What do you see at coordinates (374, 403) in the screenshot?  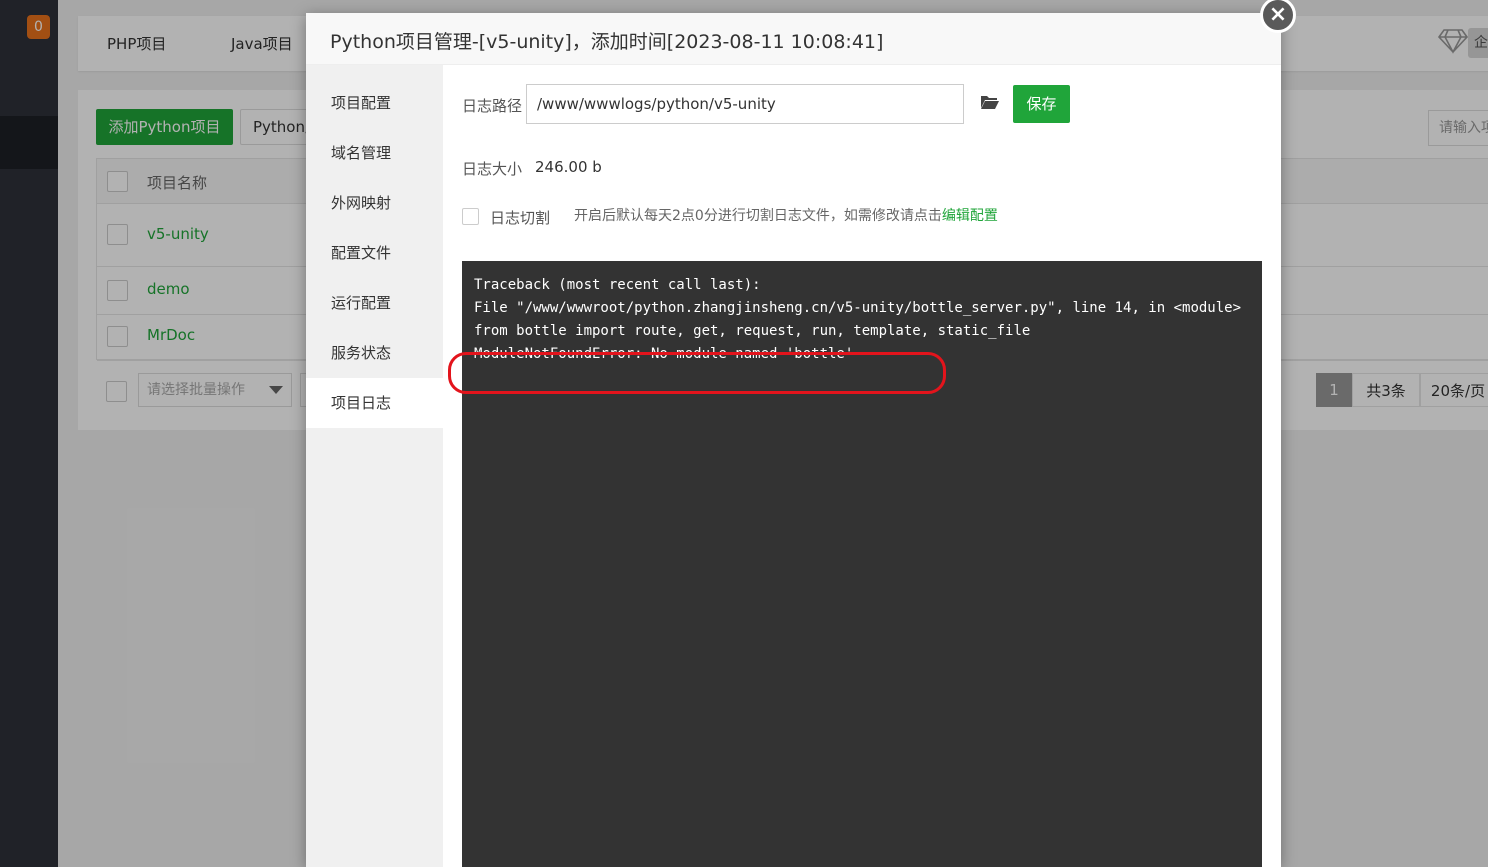 I see `menu-item-project-log: 项目日志` at bounding box center [374, 403].